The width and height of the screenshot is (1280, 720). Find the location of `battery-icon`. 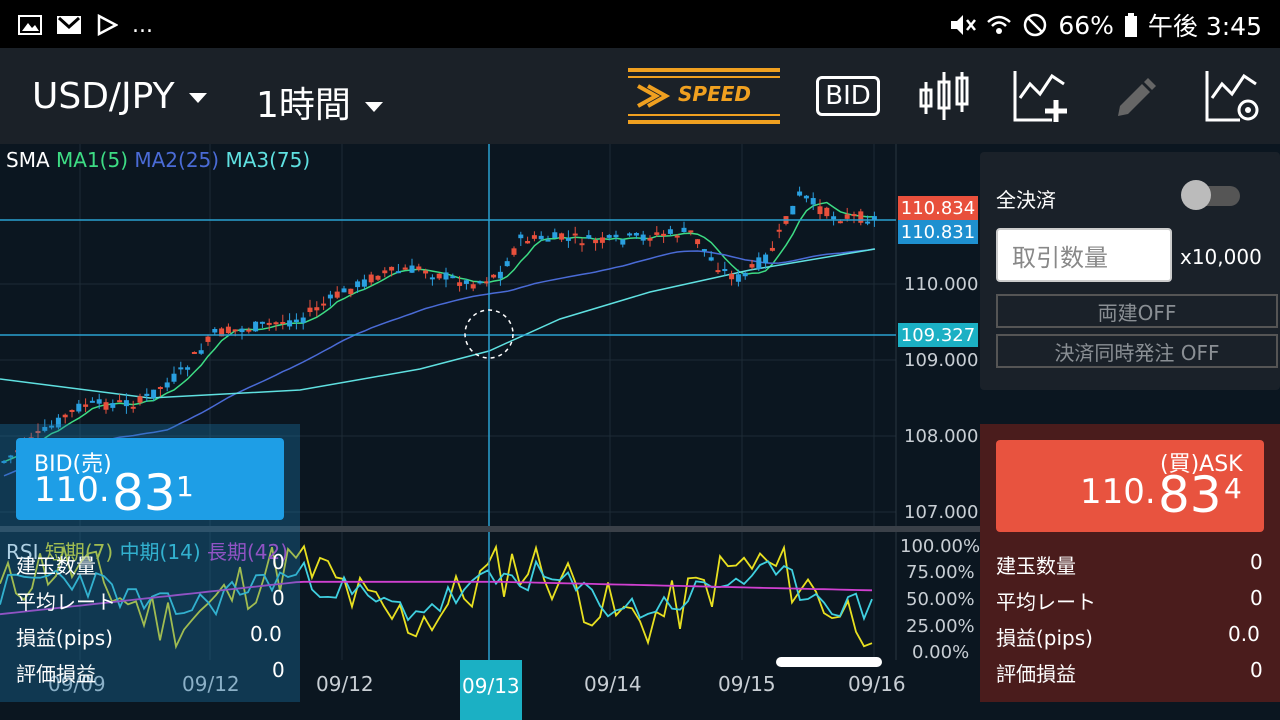

battery-icon is located at coordinates (1130, 25).